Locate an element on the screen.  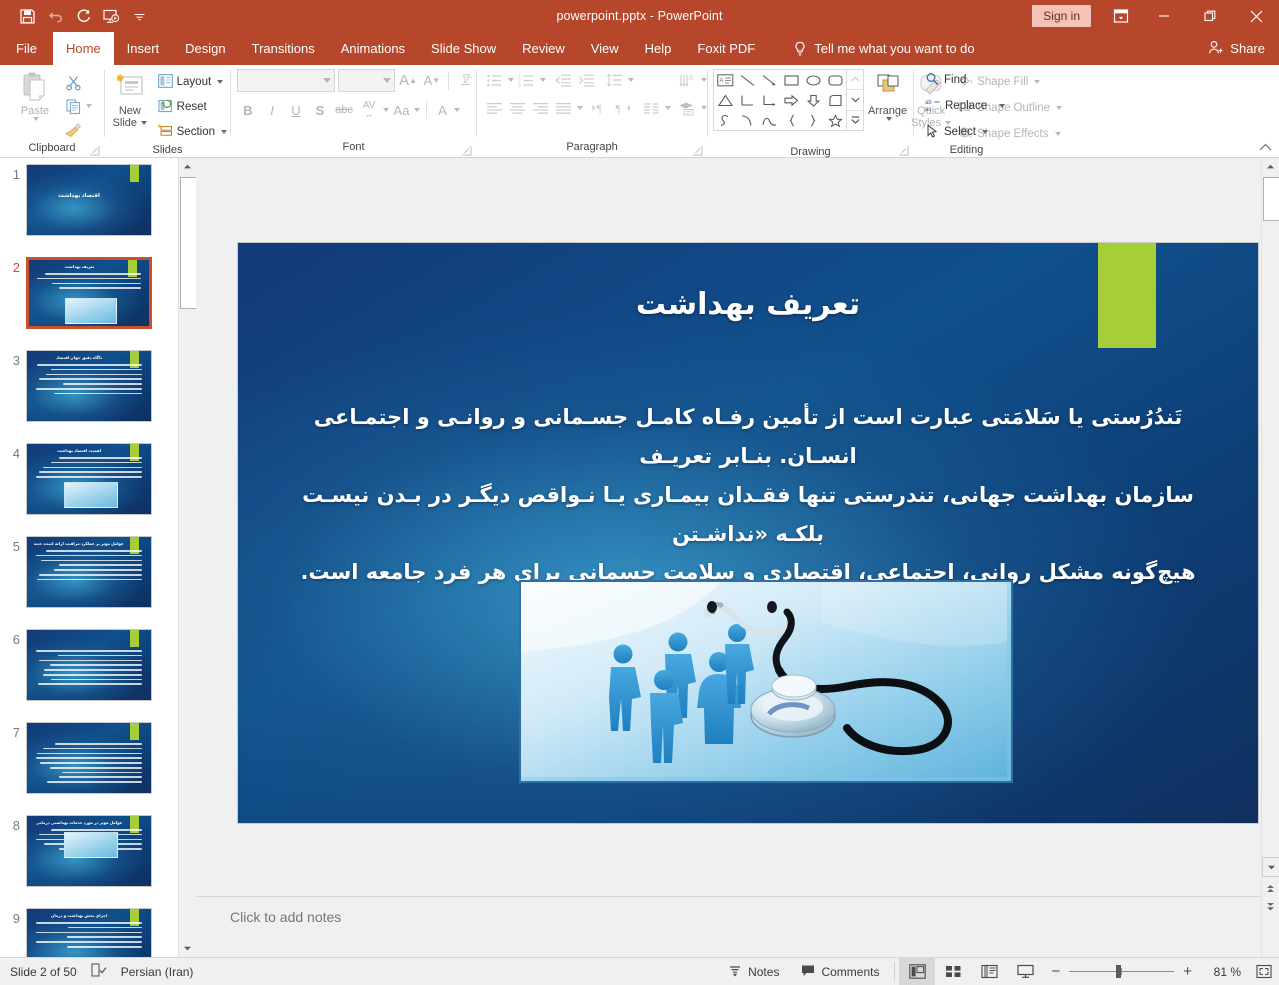
minimize-button is located at coordinates (1164, 16).